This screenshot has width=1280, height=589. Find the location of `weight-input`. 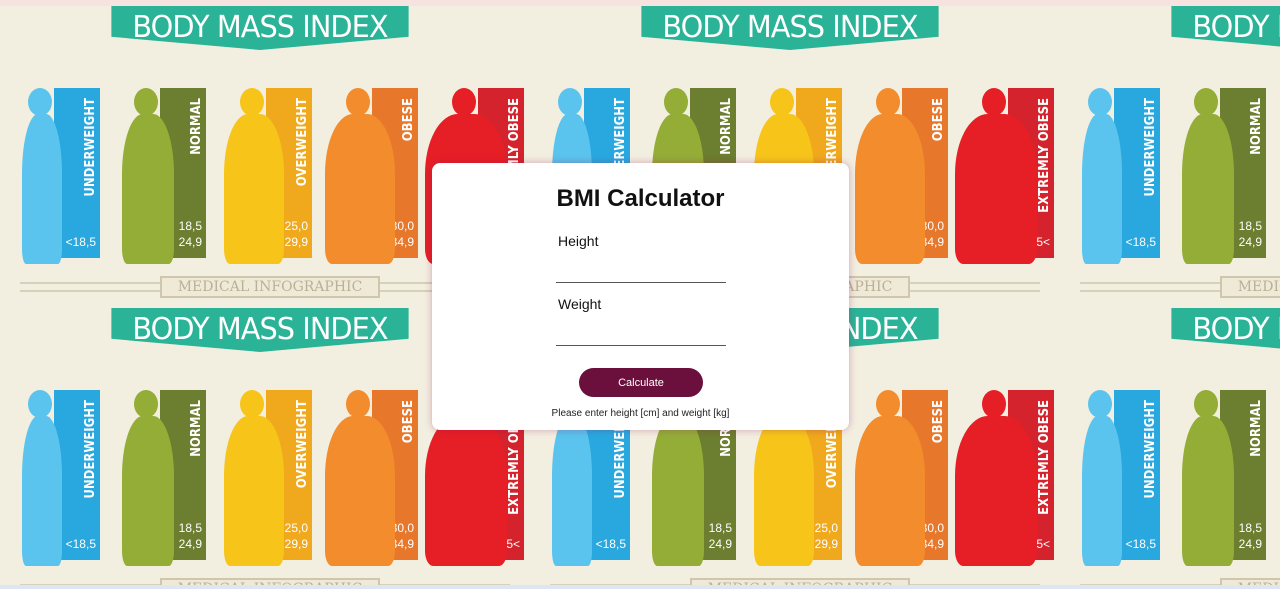

weight-input is located at coordinates (641, 334).